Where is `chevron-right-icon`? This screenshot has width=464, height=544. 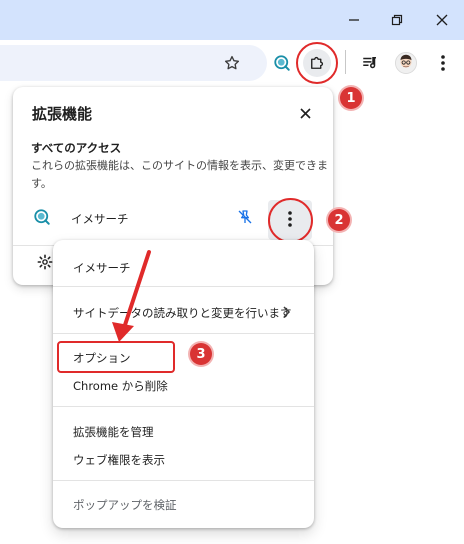 chevron-right-icon is located at coordinates (287, 312).